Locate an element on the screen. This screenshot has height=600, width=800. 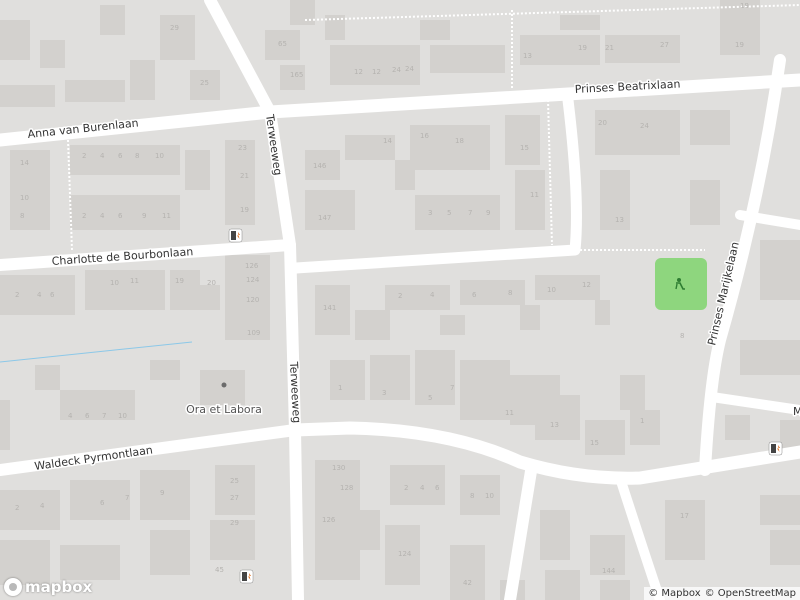
house-number: 17 is located at coordinates (684, 516).